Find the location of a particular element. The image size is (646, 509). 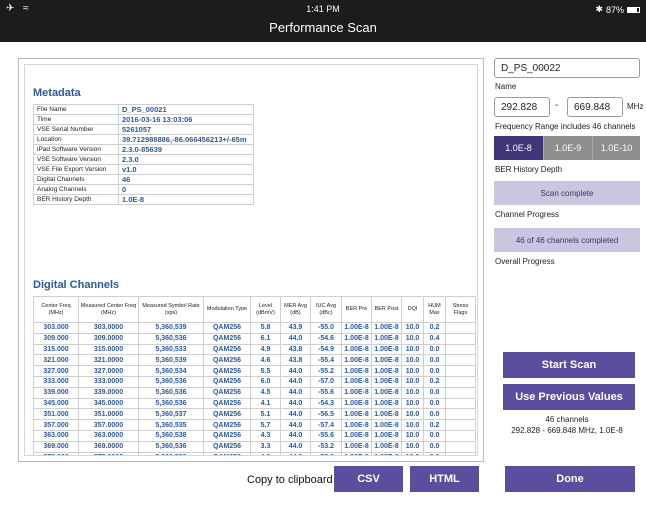

copy-html-button: HTML is located at coordinates (444, 479).